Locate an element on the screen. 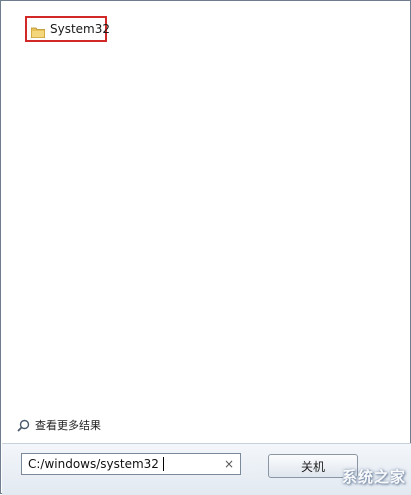 The width and height of the screenshot is (411, 495). folder-icon is located at coordinates (38, 31).